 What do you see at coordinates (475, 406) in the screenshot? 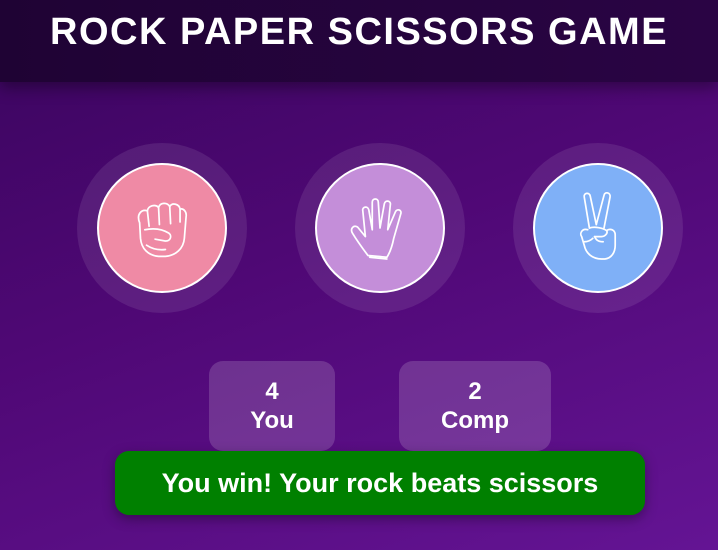
I see `computer-score-box: 2 Comp` at bounding box center [475, 406].